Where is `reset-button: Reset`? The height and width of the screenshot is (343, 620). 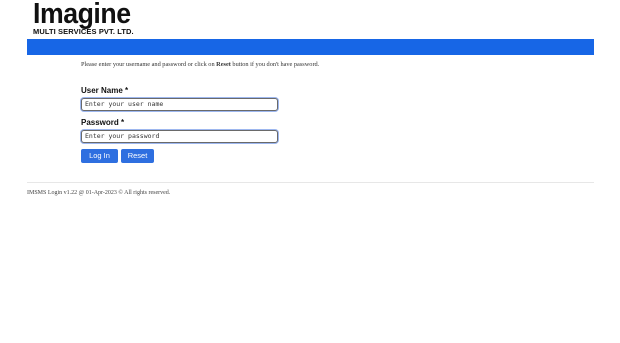
reset-button: Reset is located at coordinates (137, 156).